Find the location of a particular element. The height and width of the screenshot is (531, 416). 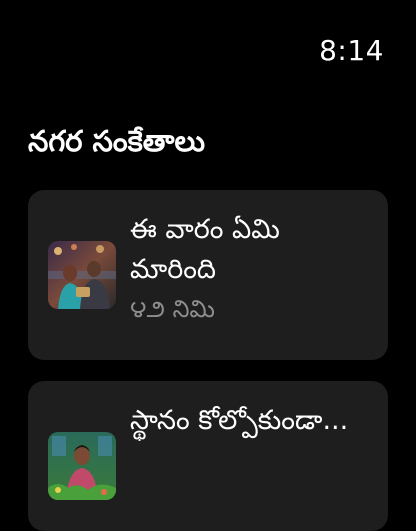

card-text: ఈ వారం ఏమి మారింది ౪౨ నిమి is located at coordinates (252, 267).